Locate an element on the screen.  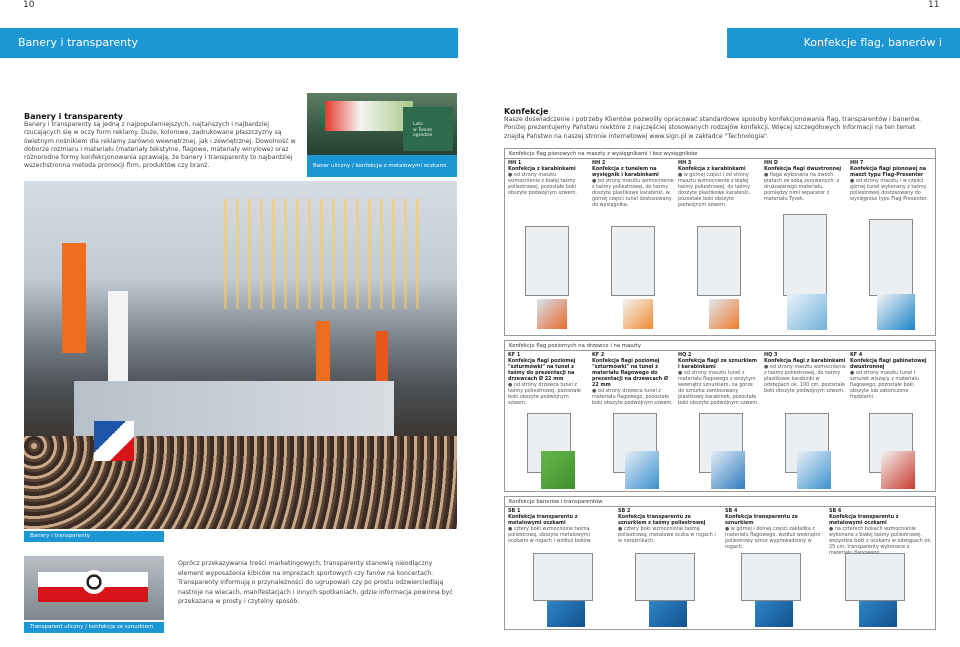
intro-title: Banery i transparenty is located at coordinates (73, 116).